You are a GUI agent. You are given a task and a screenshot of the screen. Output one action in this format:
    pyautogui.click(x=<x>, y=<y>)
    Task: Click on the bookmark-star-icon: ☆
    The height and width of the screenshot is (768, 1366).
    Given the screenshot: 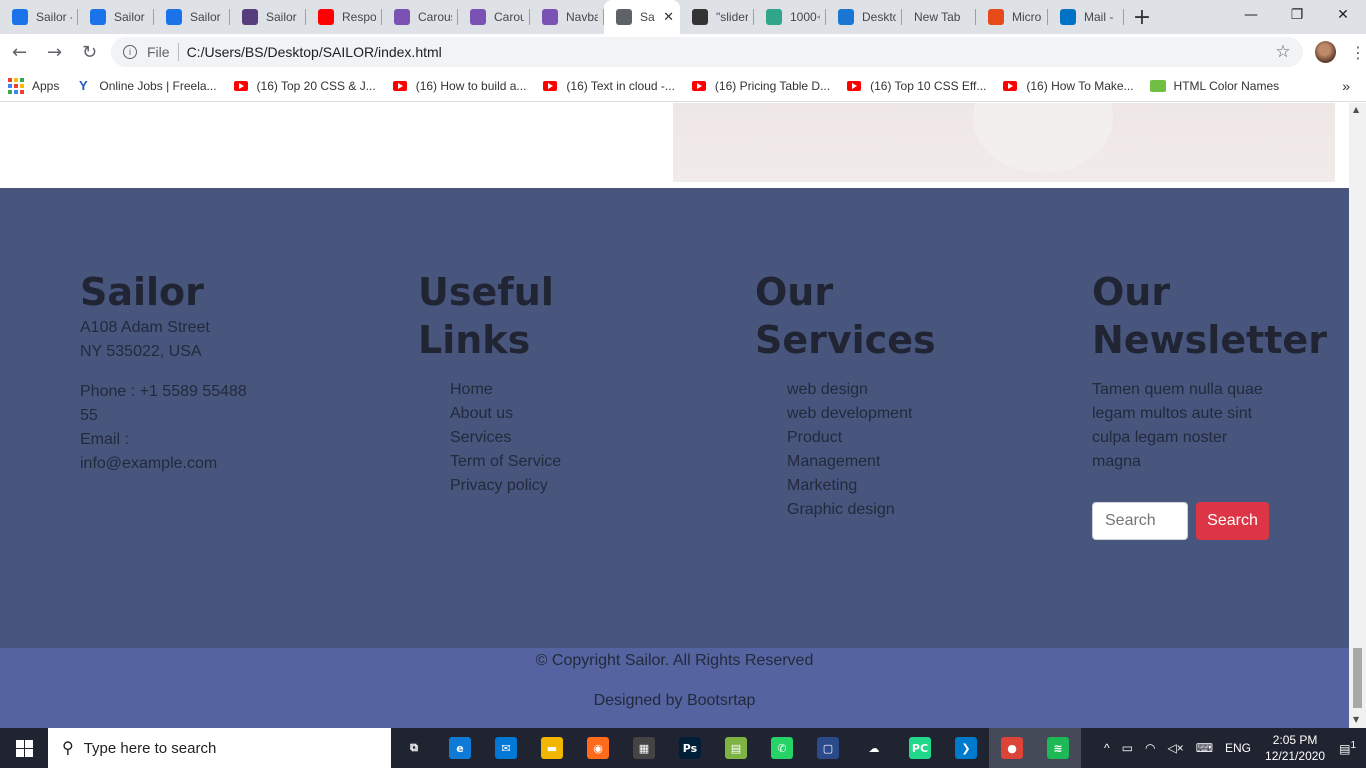 What is the action you would take?
    pyautogui.click(x=1282, y=52)
    